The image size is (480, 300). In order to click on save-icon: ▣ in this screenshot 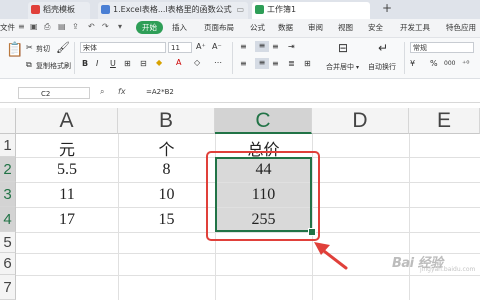, I will do `click(34, 26)`.